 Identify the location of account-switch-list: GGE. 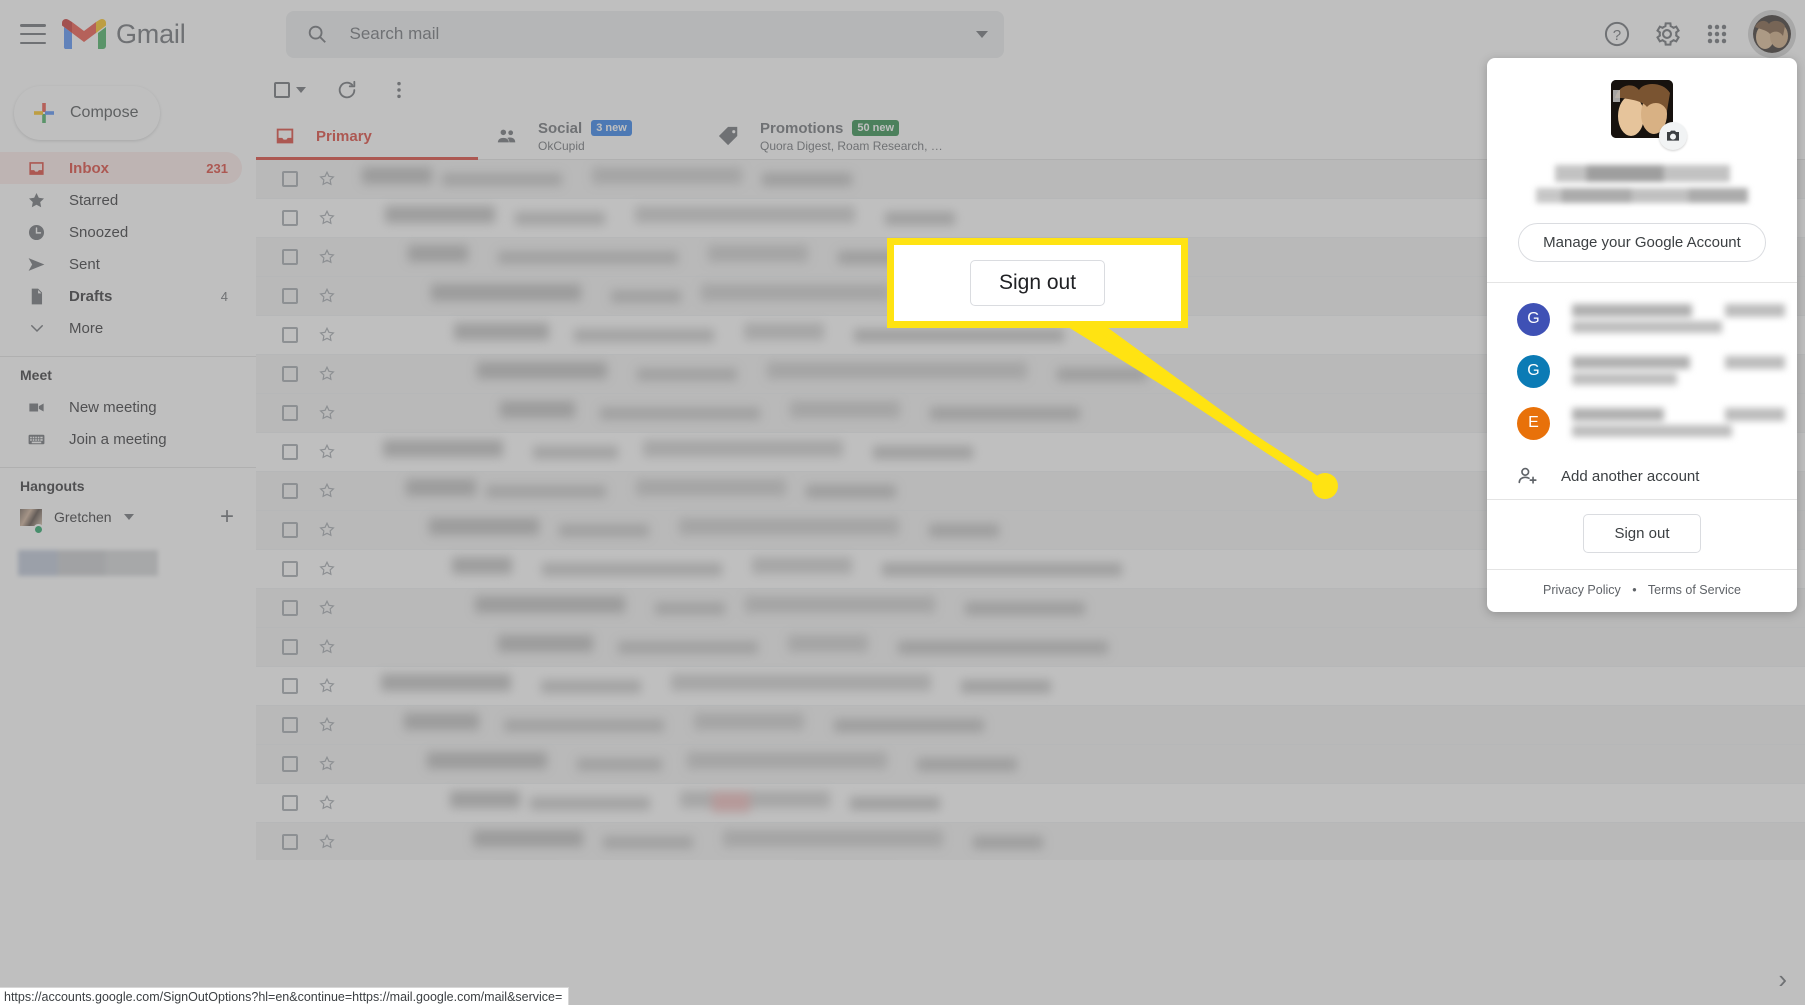
(1642, 368).